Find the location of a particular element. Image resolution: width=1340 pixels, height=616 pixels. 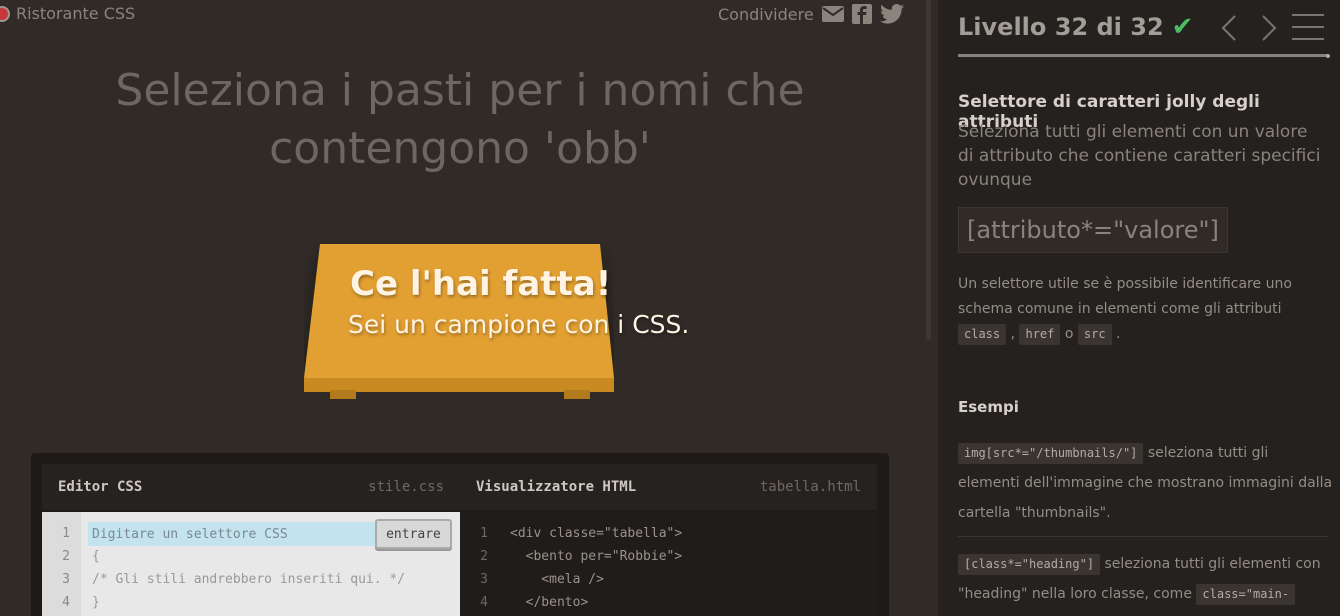

example-divider is located at coordinates (1143, 536).